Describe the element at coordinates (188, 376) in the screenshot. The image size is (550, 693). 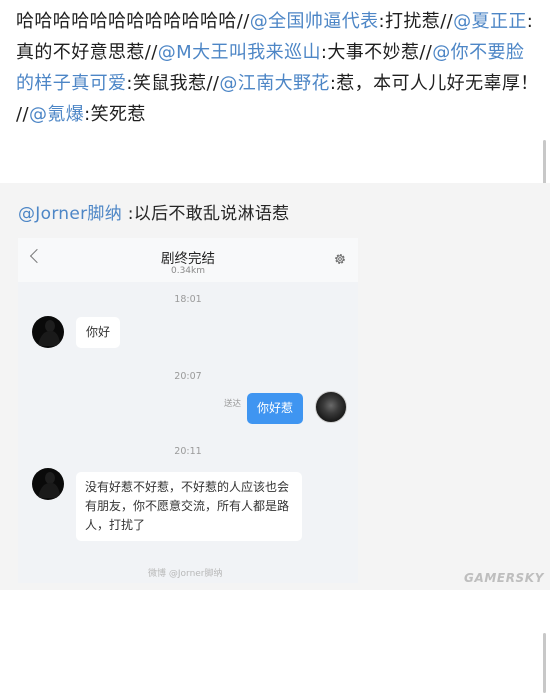
I see `chat-timestamp: 20:07` at that location.